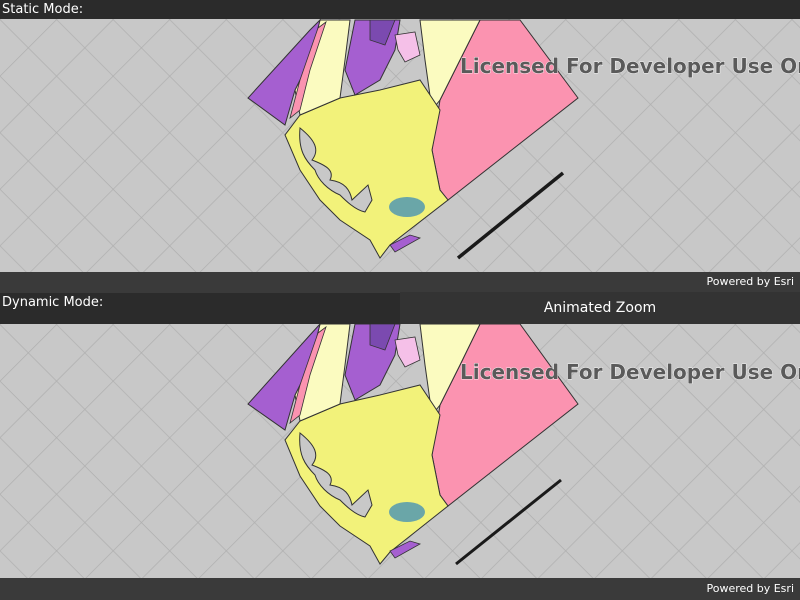 The image size is (800, 600). Describe the element at coordinates (400, 589) in the screenshot. I see `dynamic-attribution-bar: Powered by Esri` at that location.